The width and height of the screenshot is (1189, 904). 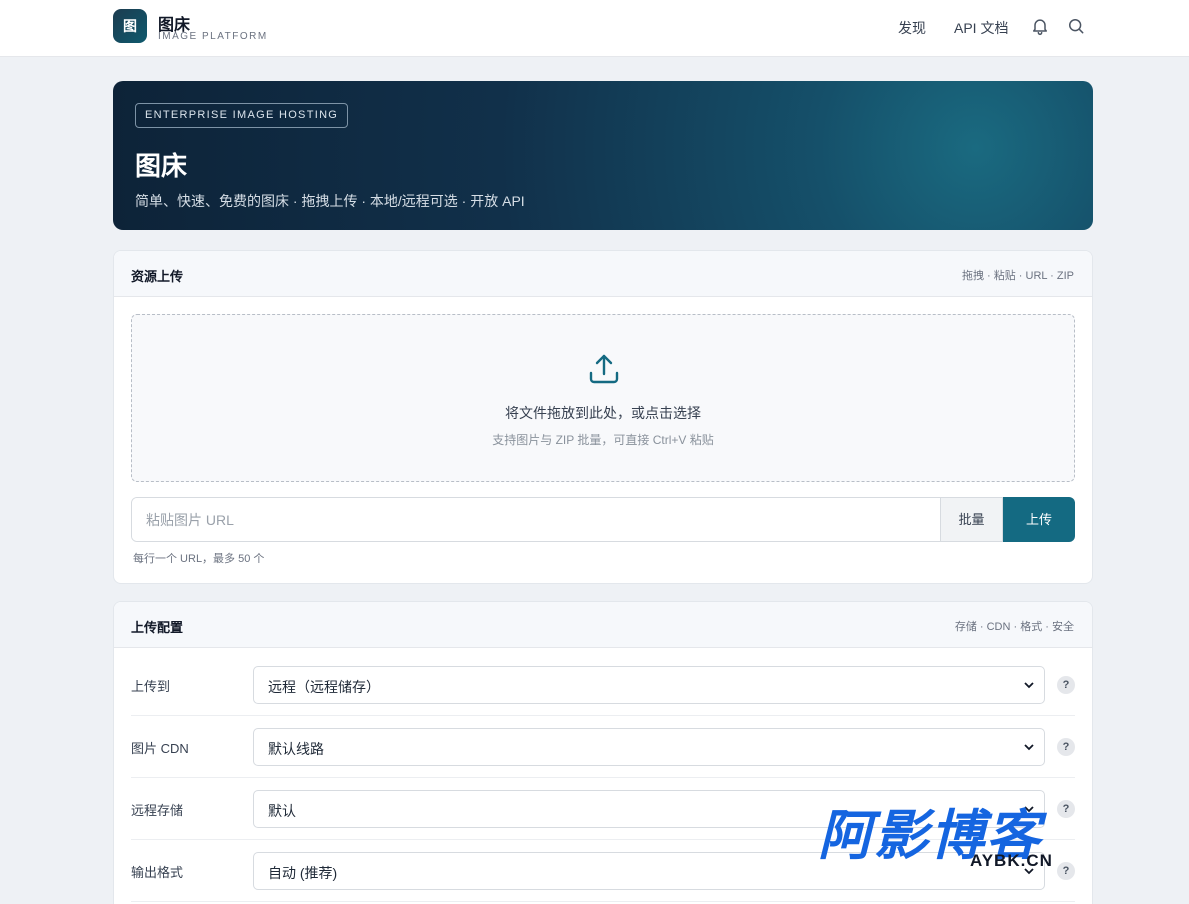 I want to click on watermark-domain: AYBK.CN, so click(x=1011, y=860).